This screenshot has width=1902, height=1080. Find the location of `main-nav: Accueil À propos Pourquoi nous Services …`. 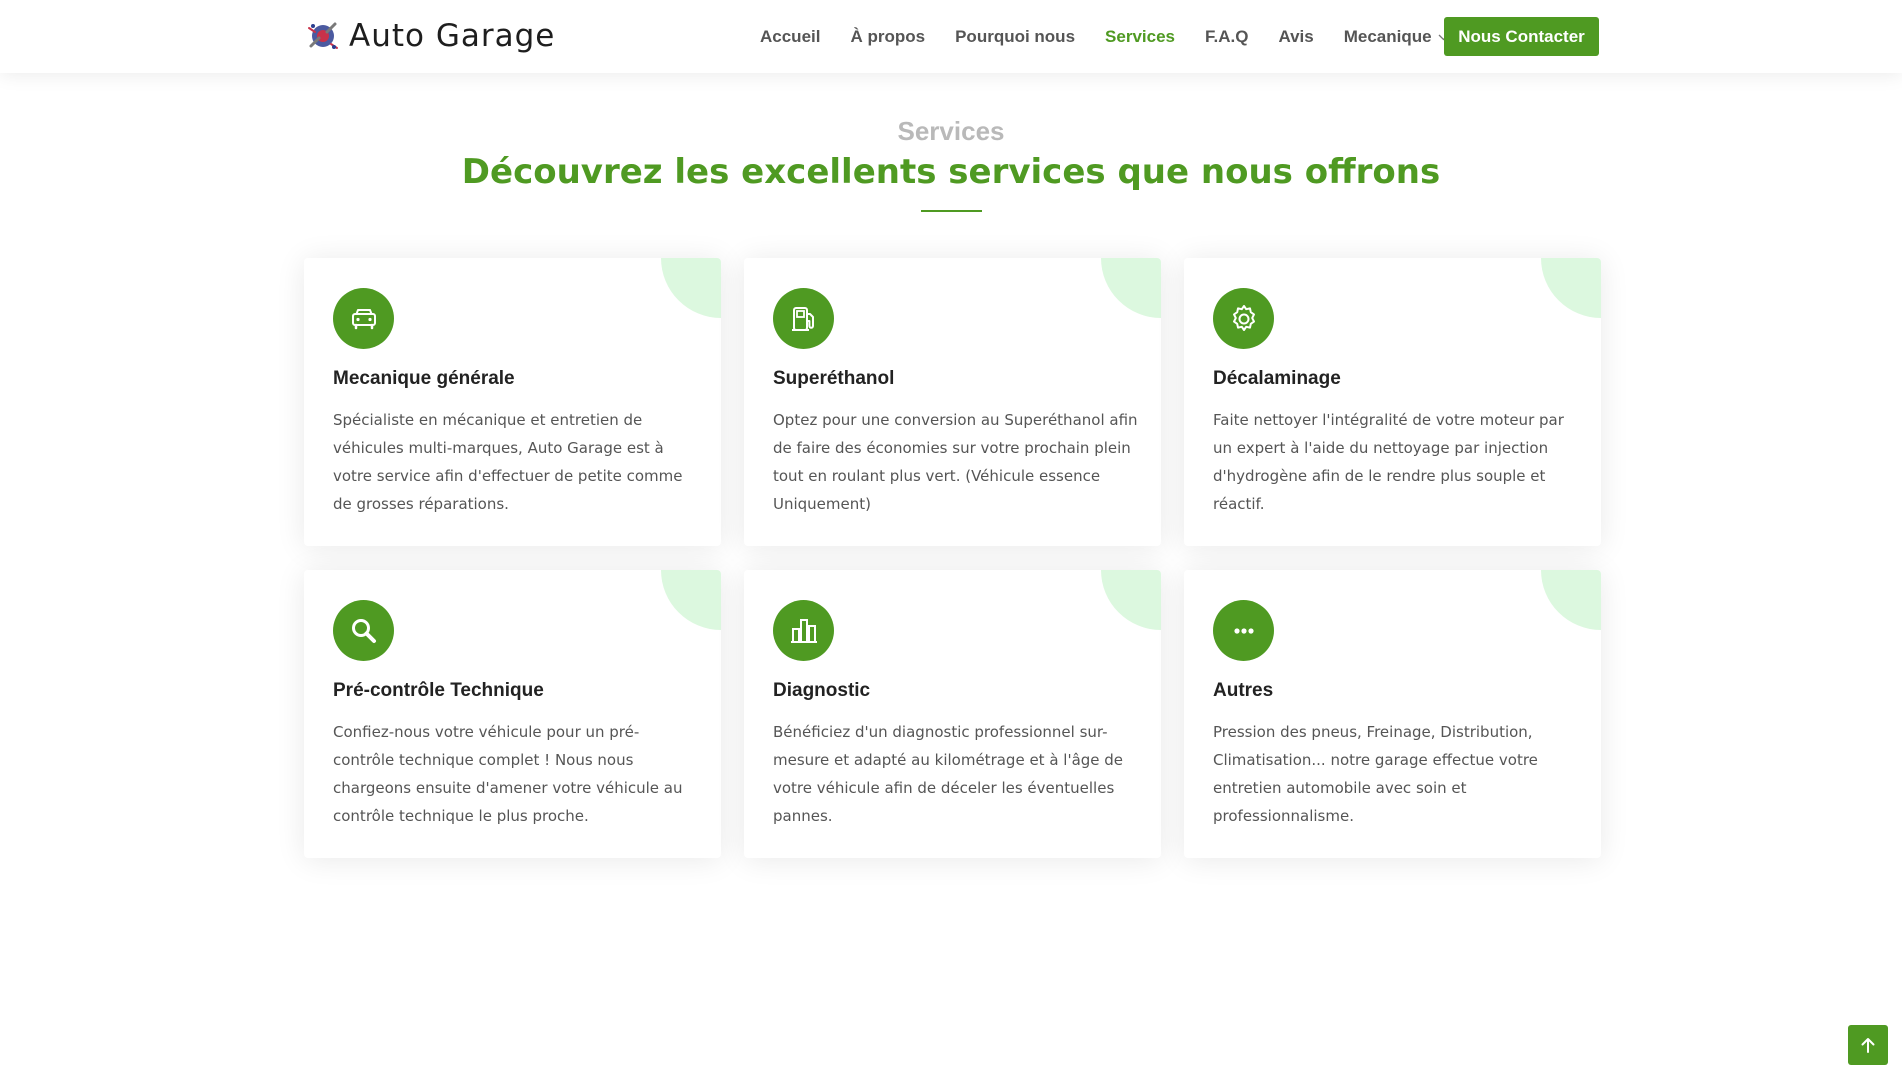

main-nav: Accueil À propos Pourquoi nous Services … is located at coordinates (1119, 37).